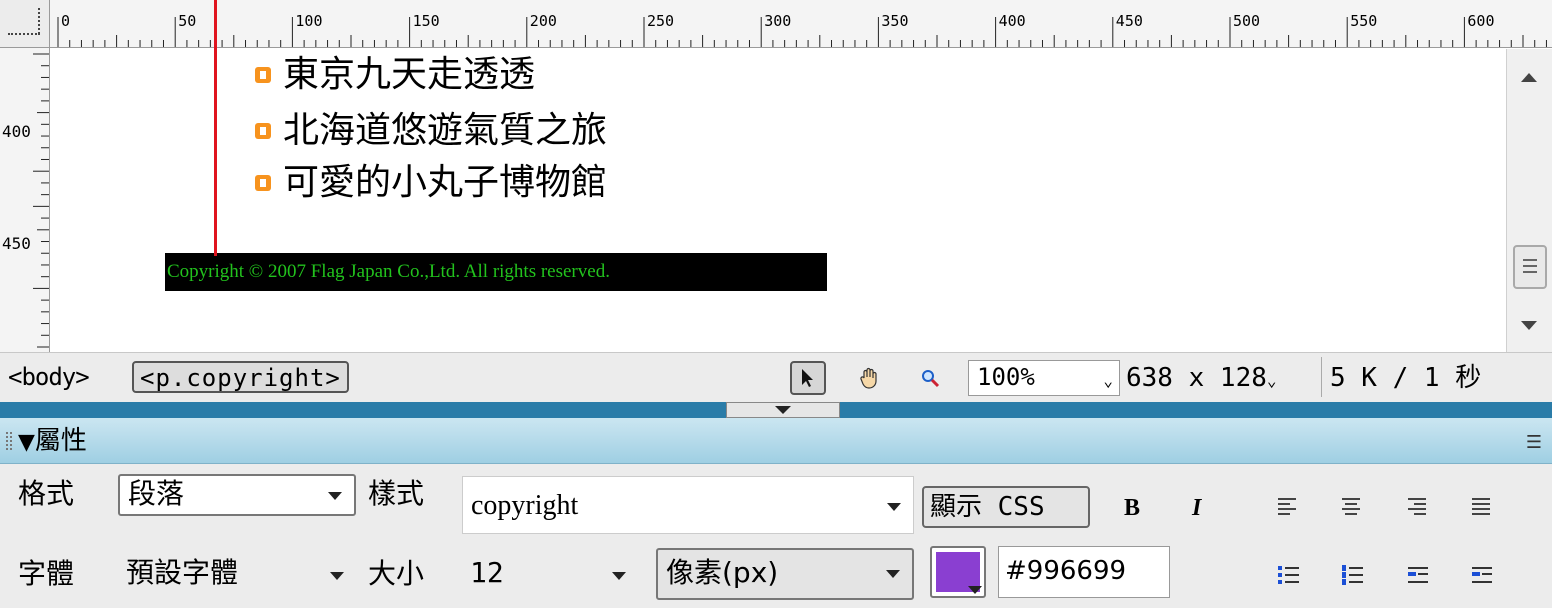  I want to click on horizontal-ruler-ticks: 0 50 100 150 200 250 300 350 400 450 500 550 600, so click(802, 29).